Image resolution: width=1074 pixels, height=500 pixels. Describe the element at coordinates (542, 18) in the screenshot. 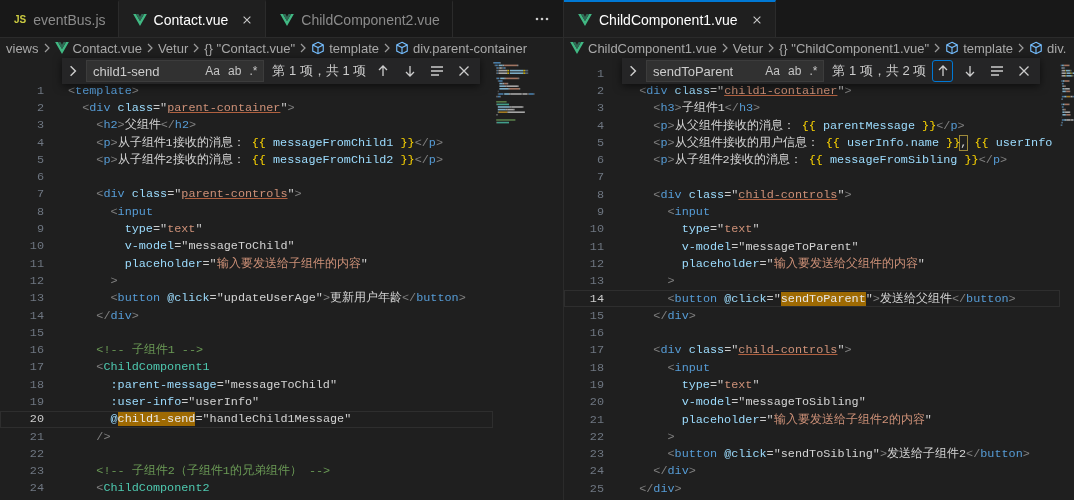

I see `more-actions-icon` at that location.